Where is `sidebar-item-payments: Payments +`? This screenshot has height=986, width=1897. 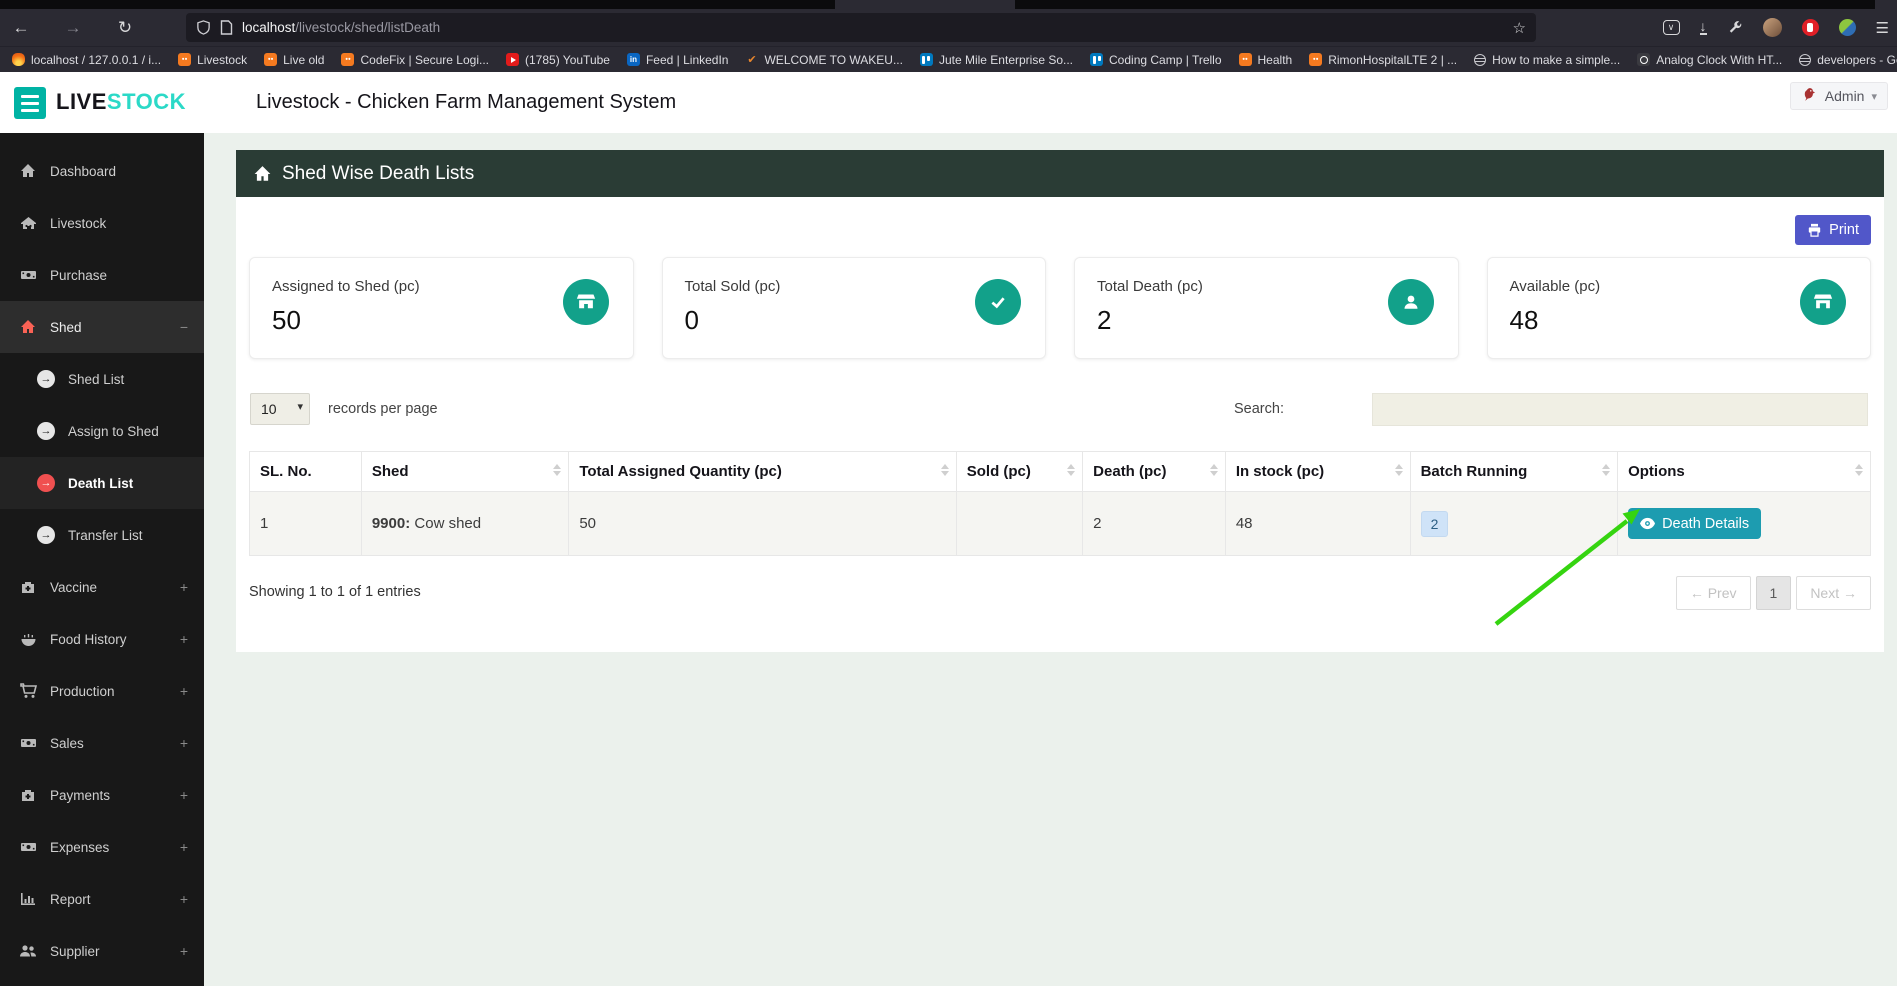
sidebar-item-payments: Payments + is located at coordinates (102, 795).